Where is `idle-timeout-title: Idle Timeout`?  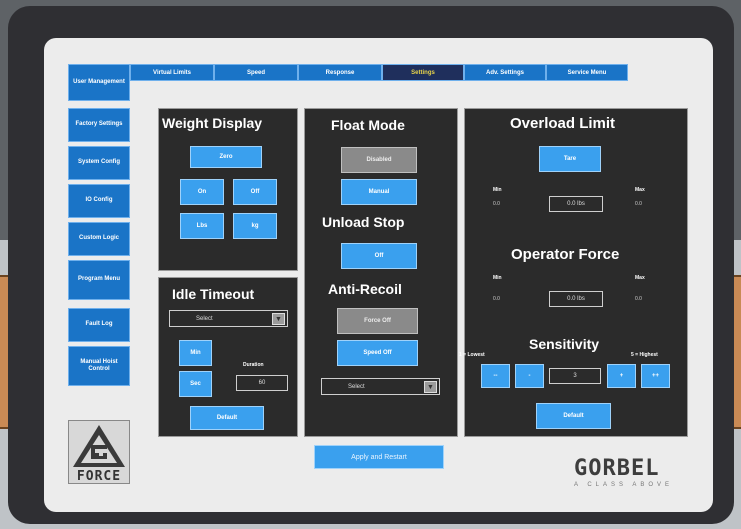
idle-timeout-title: Idle Timeout is located at coordinates (213, 294).